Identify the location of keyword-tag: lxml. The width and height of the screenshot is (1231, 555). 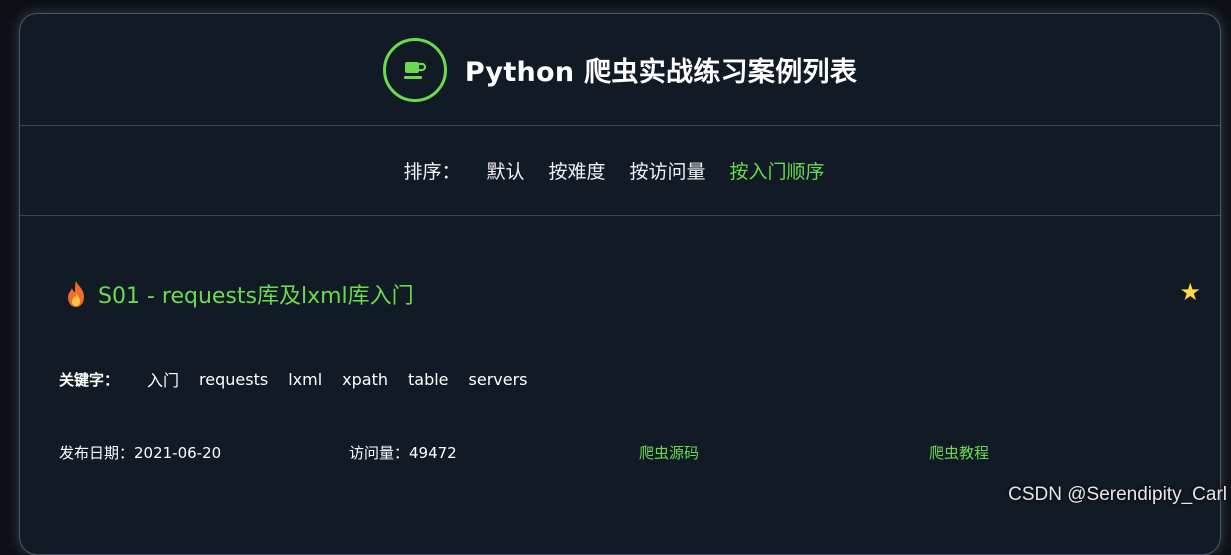
(305, 379).